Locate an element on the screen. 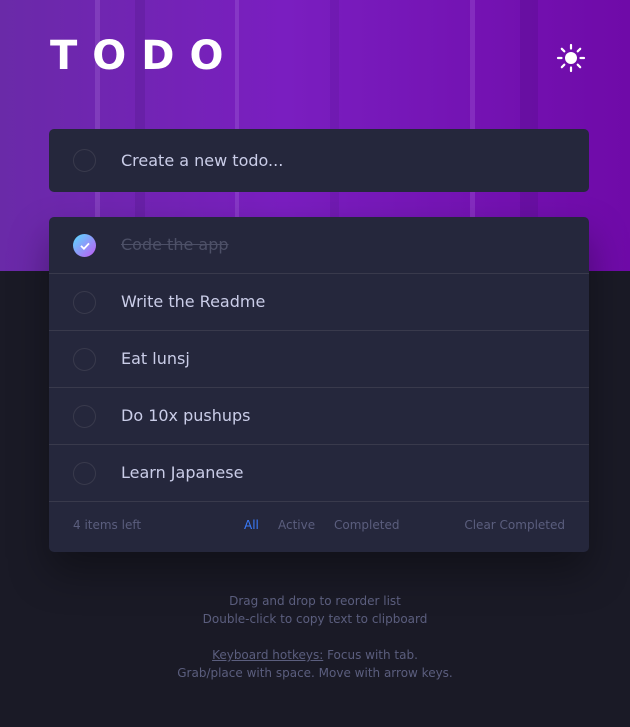 The width and height of the screenshot is (630, 727). hint-line-reorder: Drag and drop to reorder list is located at coordinates (315, 601).